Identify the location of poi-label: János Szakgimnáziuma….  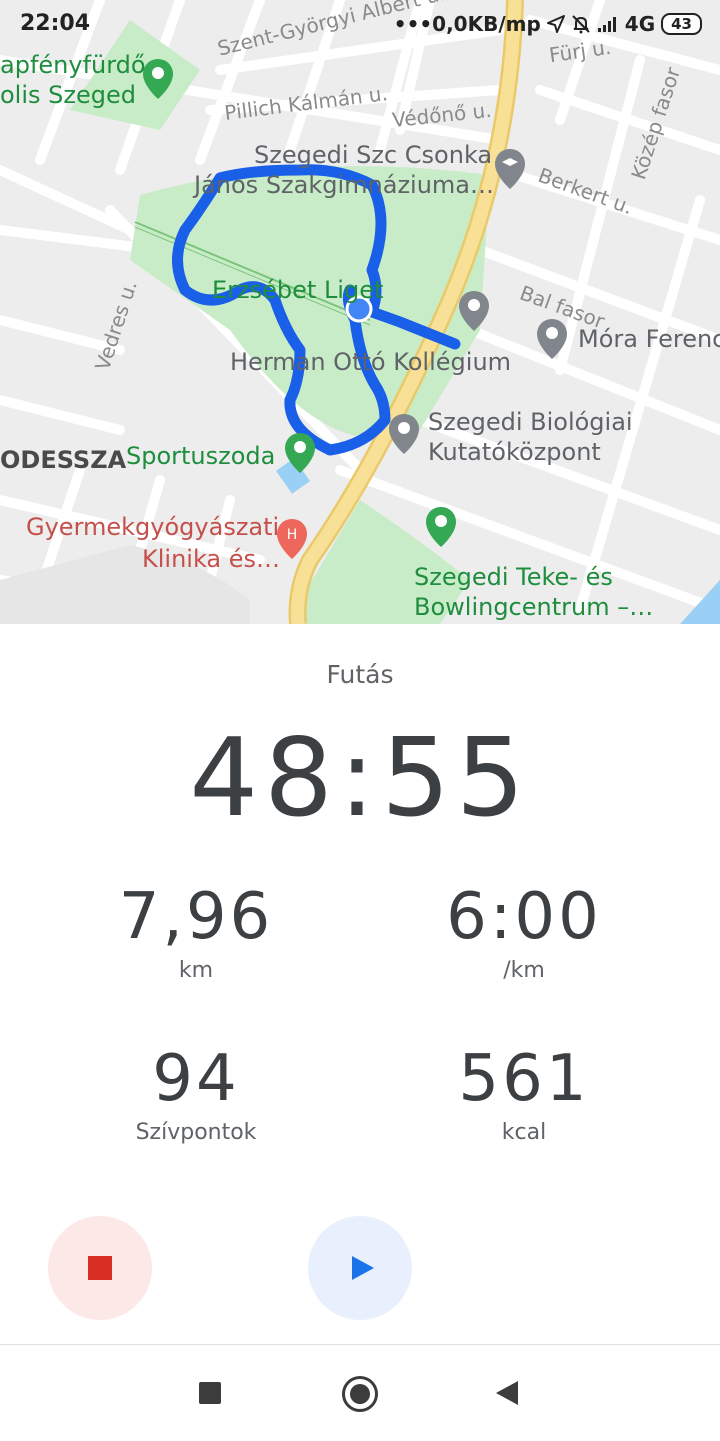
(344, 185).